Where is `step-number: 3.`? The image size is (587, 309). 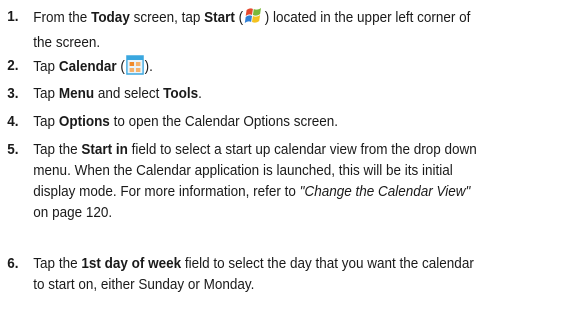
step-number: 3. is located at coordinates (13, 93).